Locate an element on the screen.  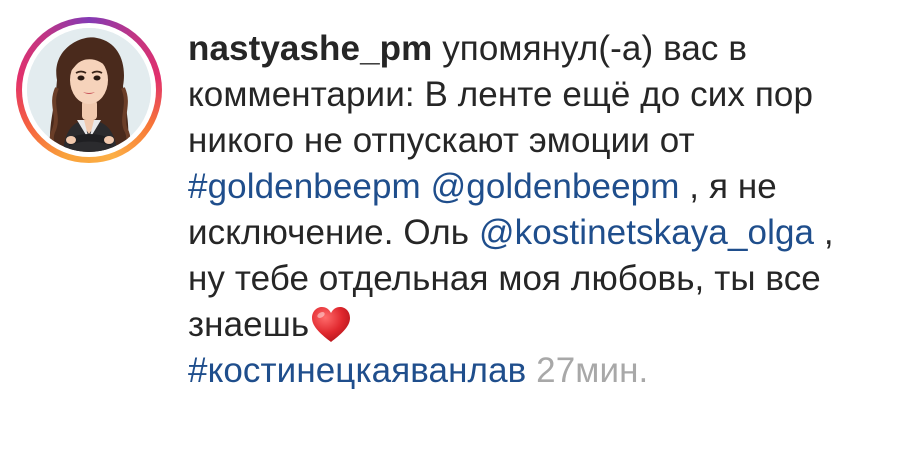
mention-goldenbeepm: @goldenbeepm is located at coordinates (555, 186).